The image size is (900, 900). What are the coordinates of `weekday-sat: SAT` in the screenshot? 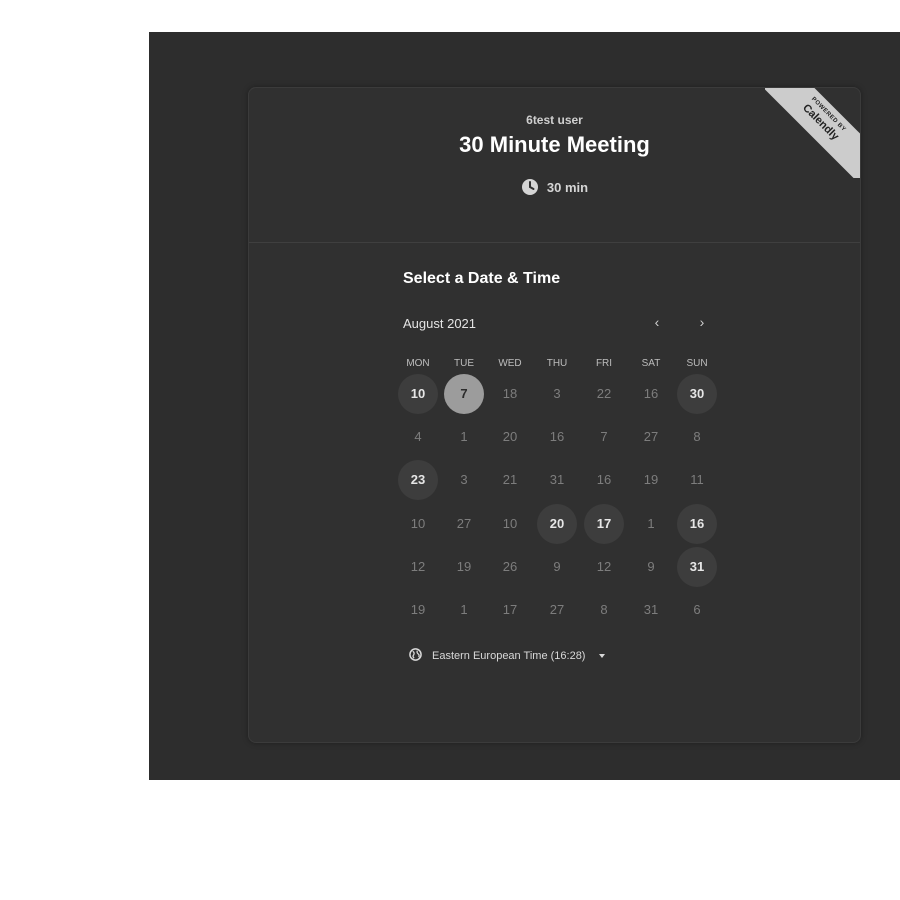 It's located at (651, 363).